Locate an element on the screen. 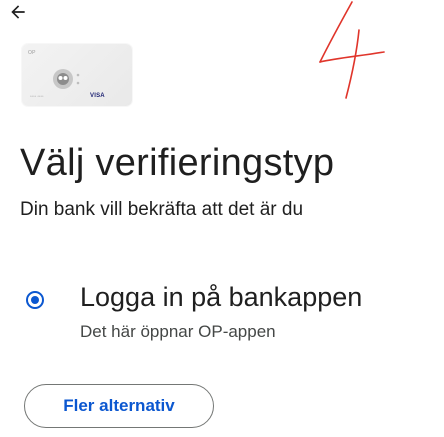 This screenshot has height=437, width=444. radio-selected-icon is located at coordinates (35, 300).